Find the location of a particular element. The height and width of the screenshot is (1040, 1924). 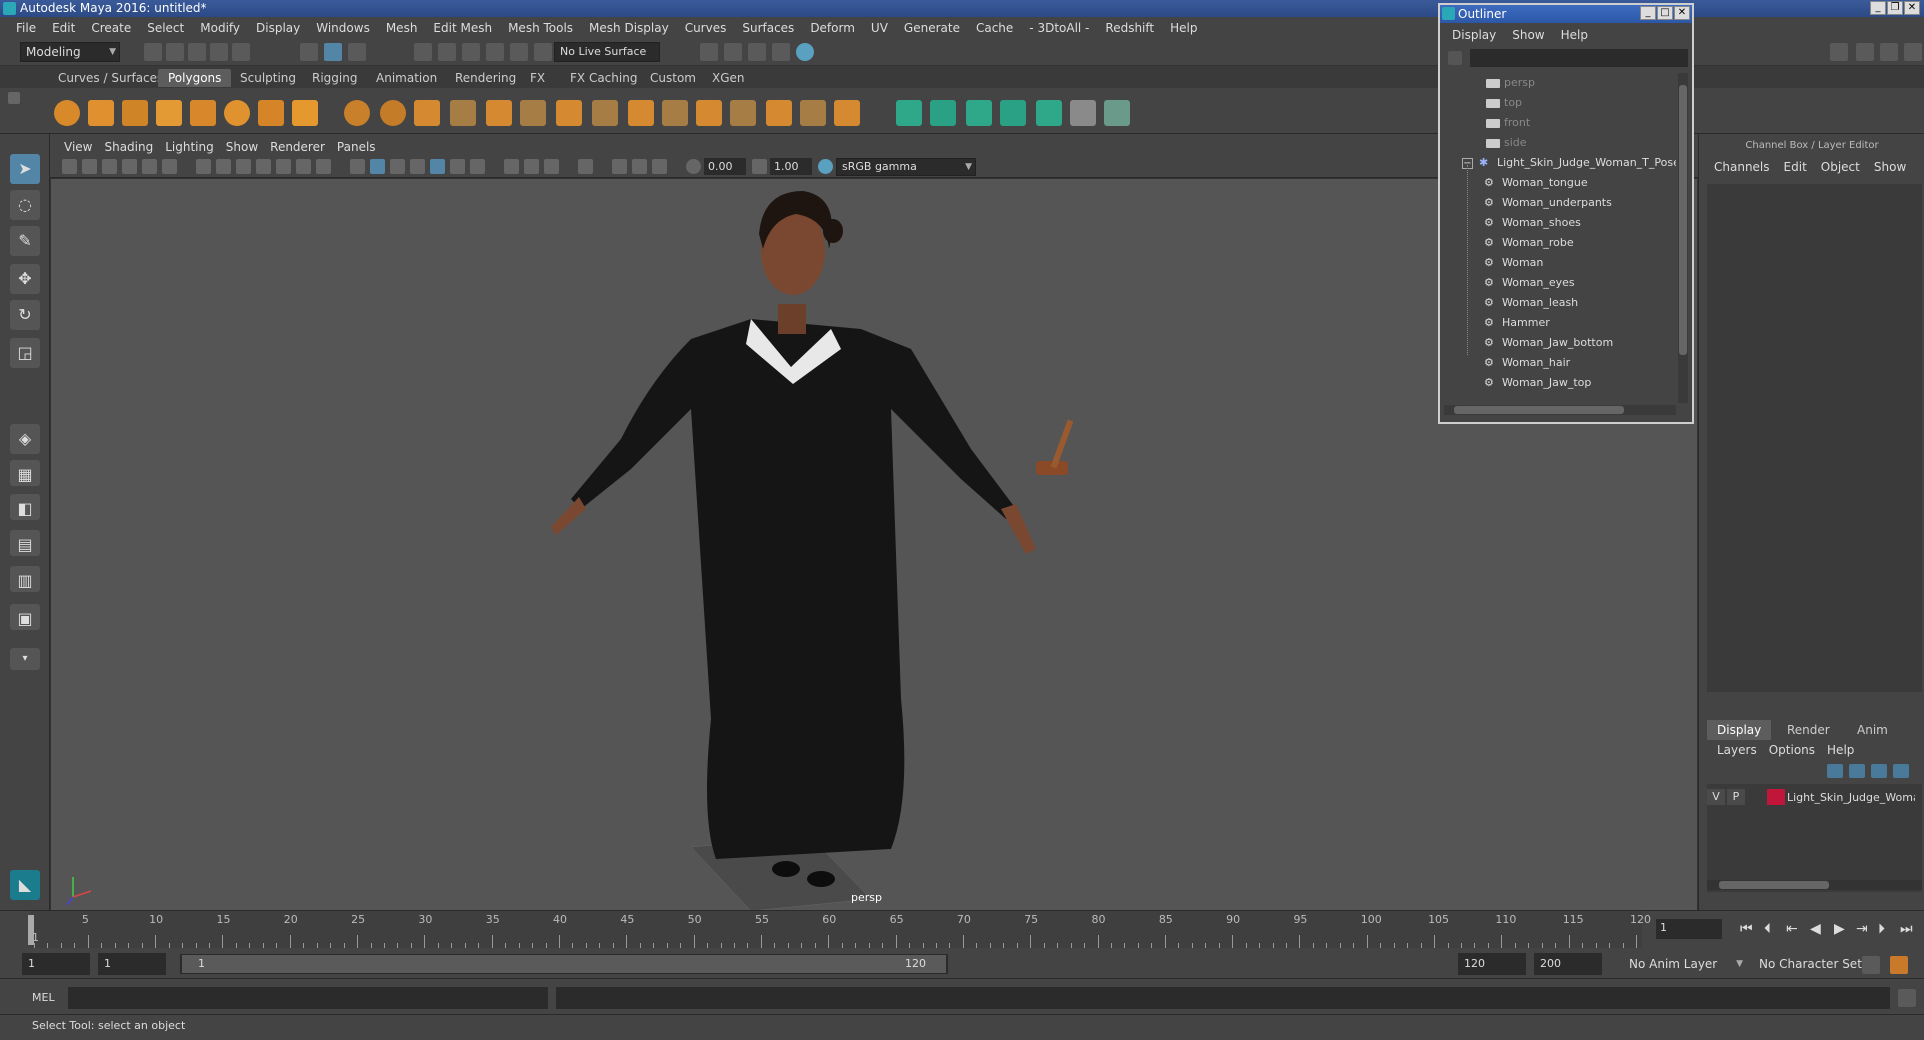

anti-aliasing-icon is located at coordinates (551, 166).